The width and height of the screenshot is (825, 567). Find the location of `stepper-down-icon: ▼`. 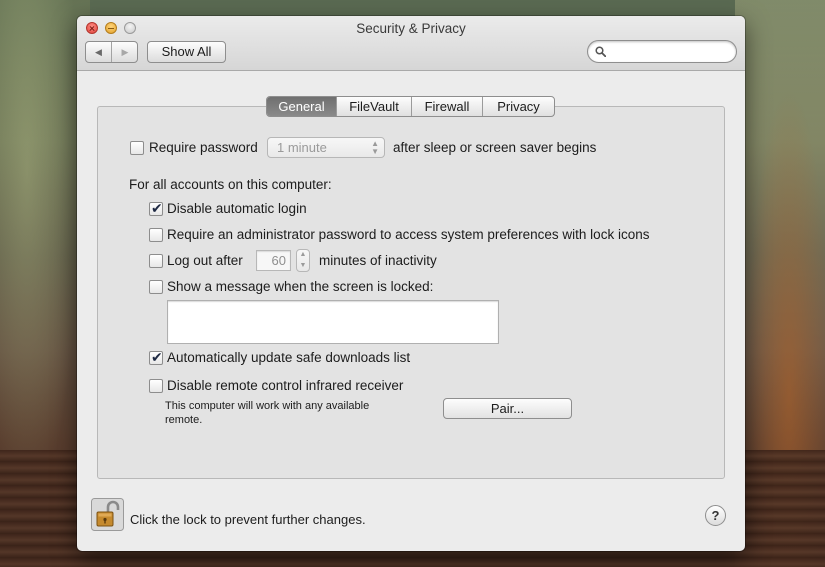

stepper-down-icon: ▼ is located at coordinates (303, 266).